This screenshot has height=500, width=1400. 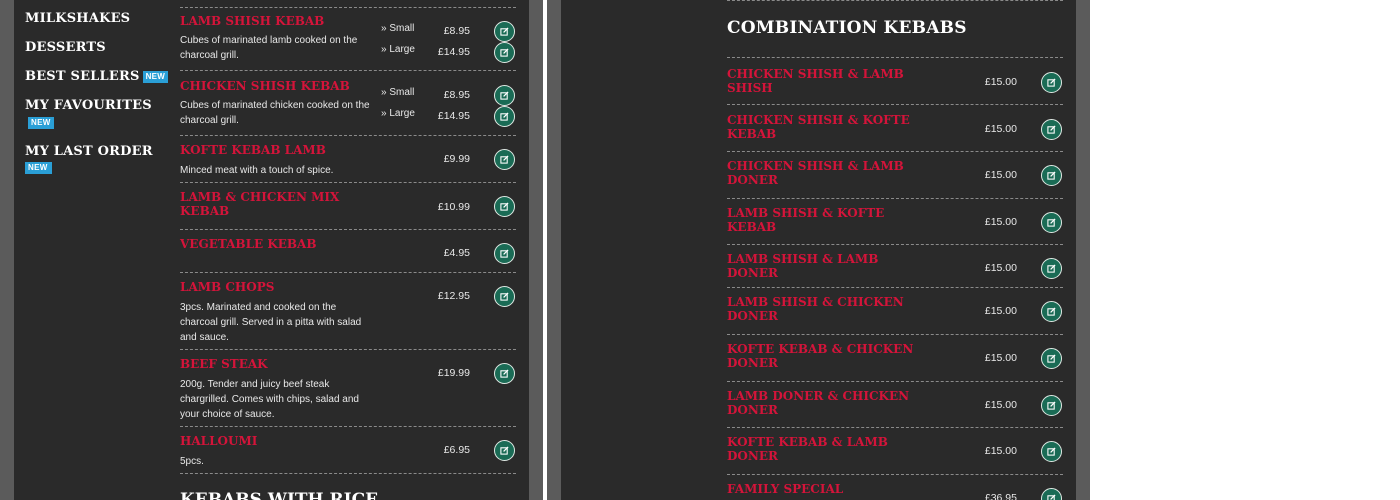 I want to click on price: £9.99, so click(x=456, y=159).